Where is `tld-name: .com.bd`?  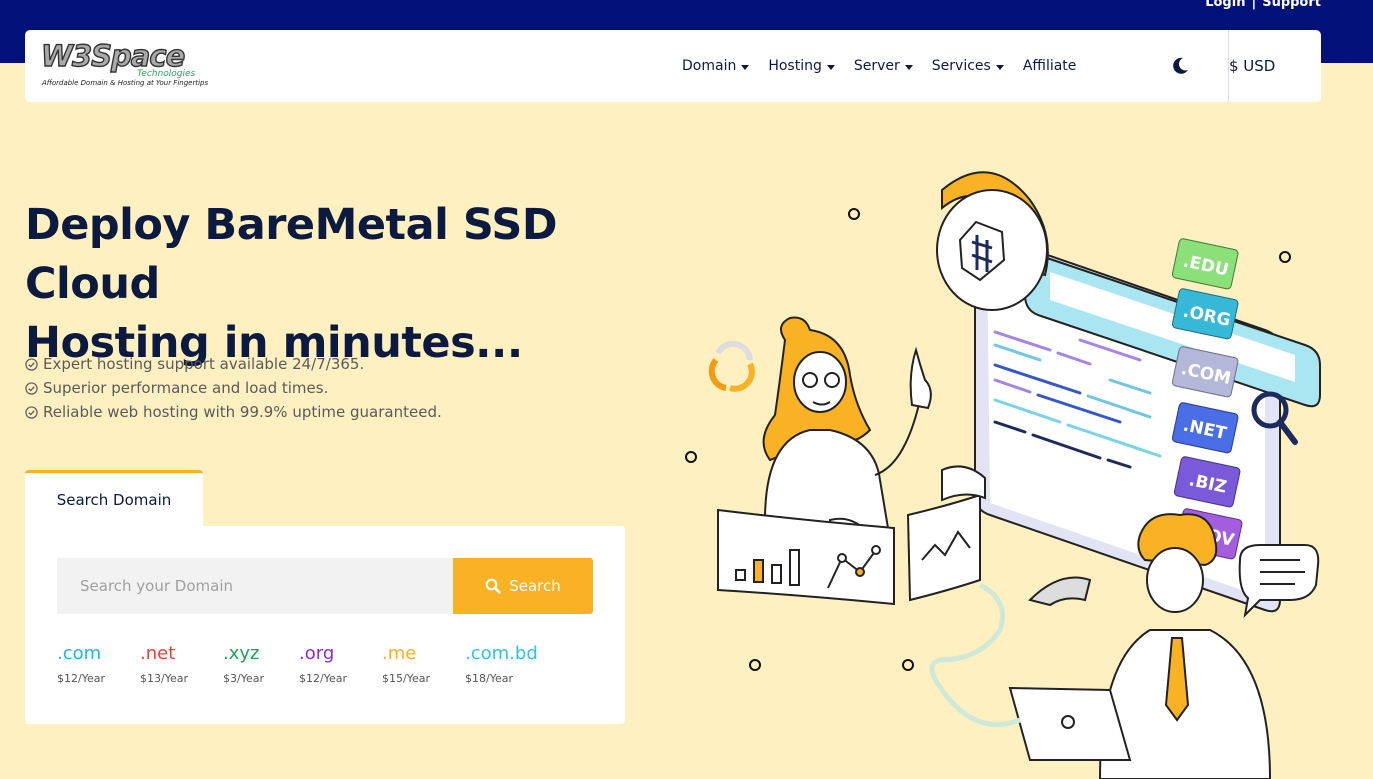
tld-name: .com.bd is located at coordinates (501, 653).